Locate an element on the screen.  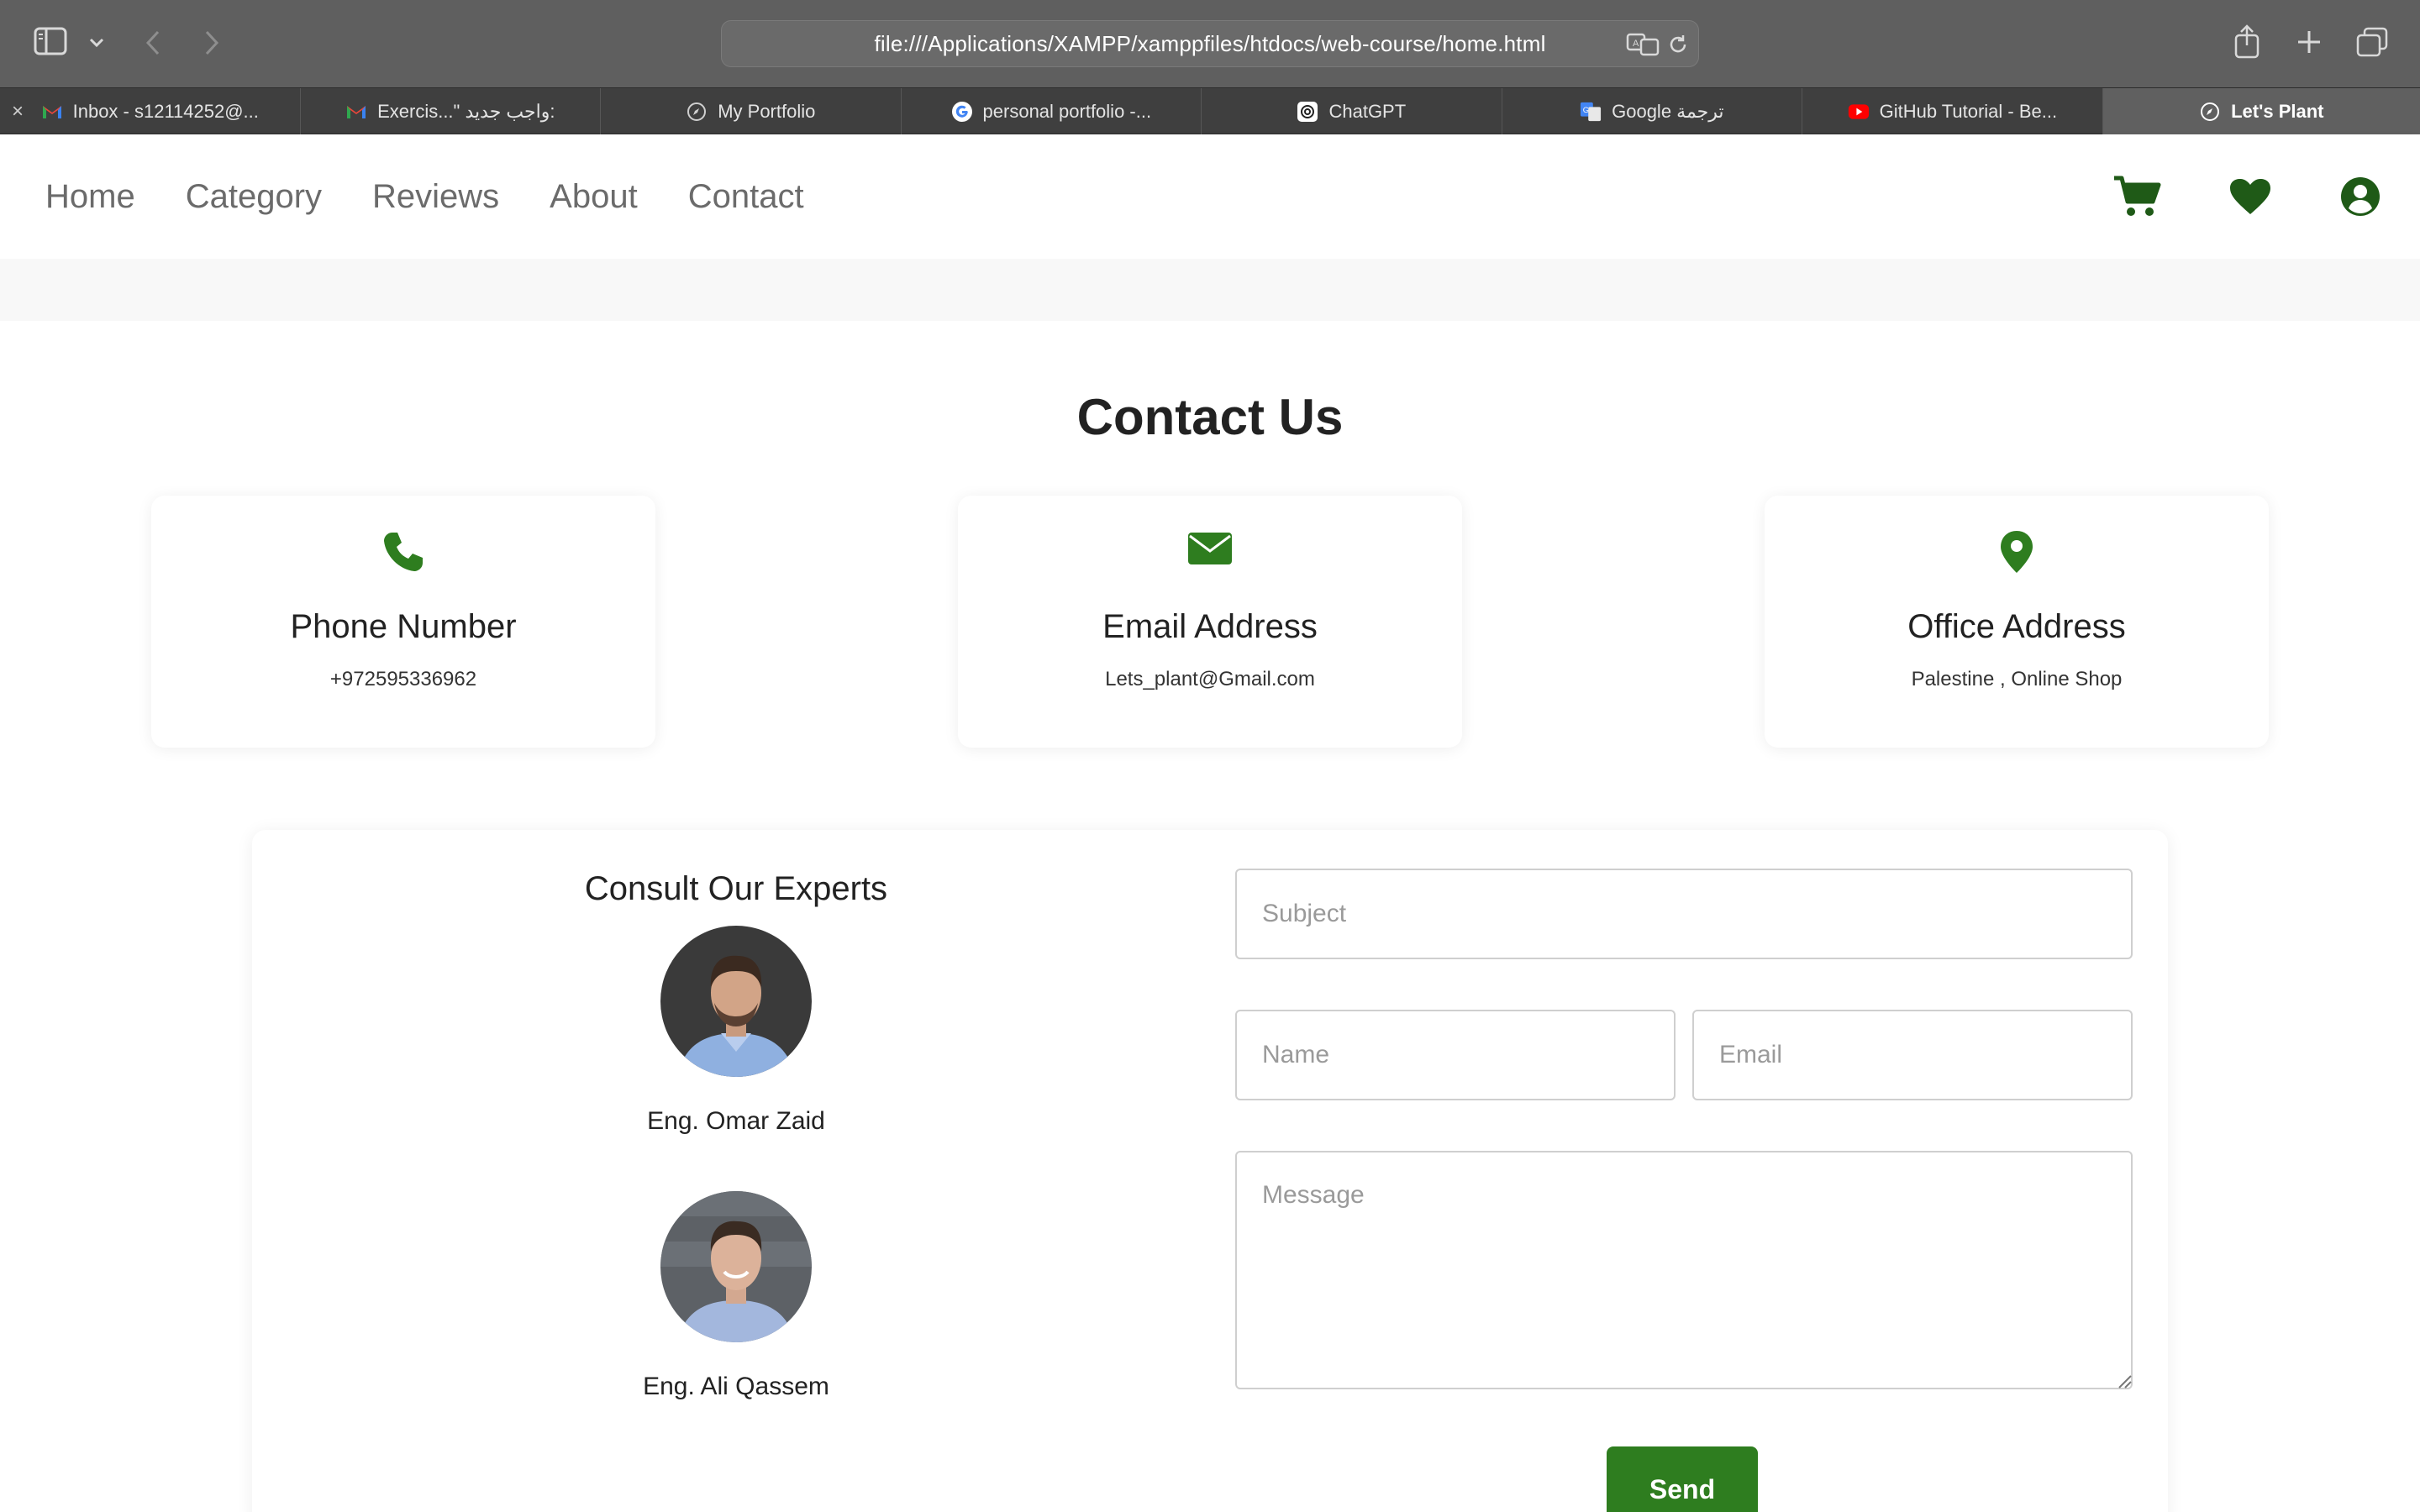
close-tab-icon: × is located at coordinates (18, 111).